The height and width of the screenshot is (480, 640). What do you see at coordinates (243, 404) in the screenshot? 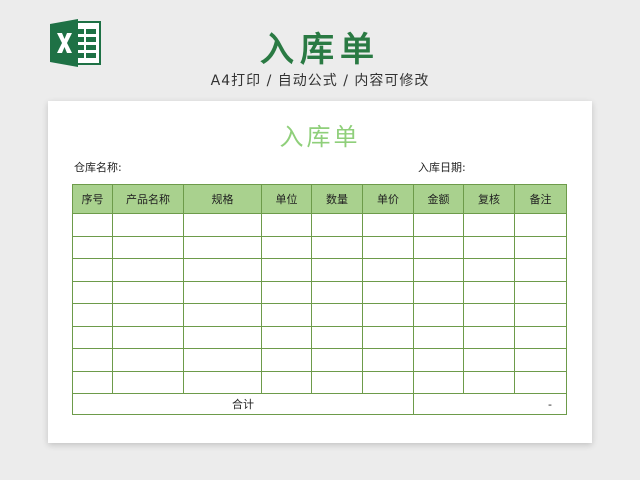
I see `total-label: 合计` at bounding box center [243, 404].